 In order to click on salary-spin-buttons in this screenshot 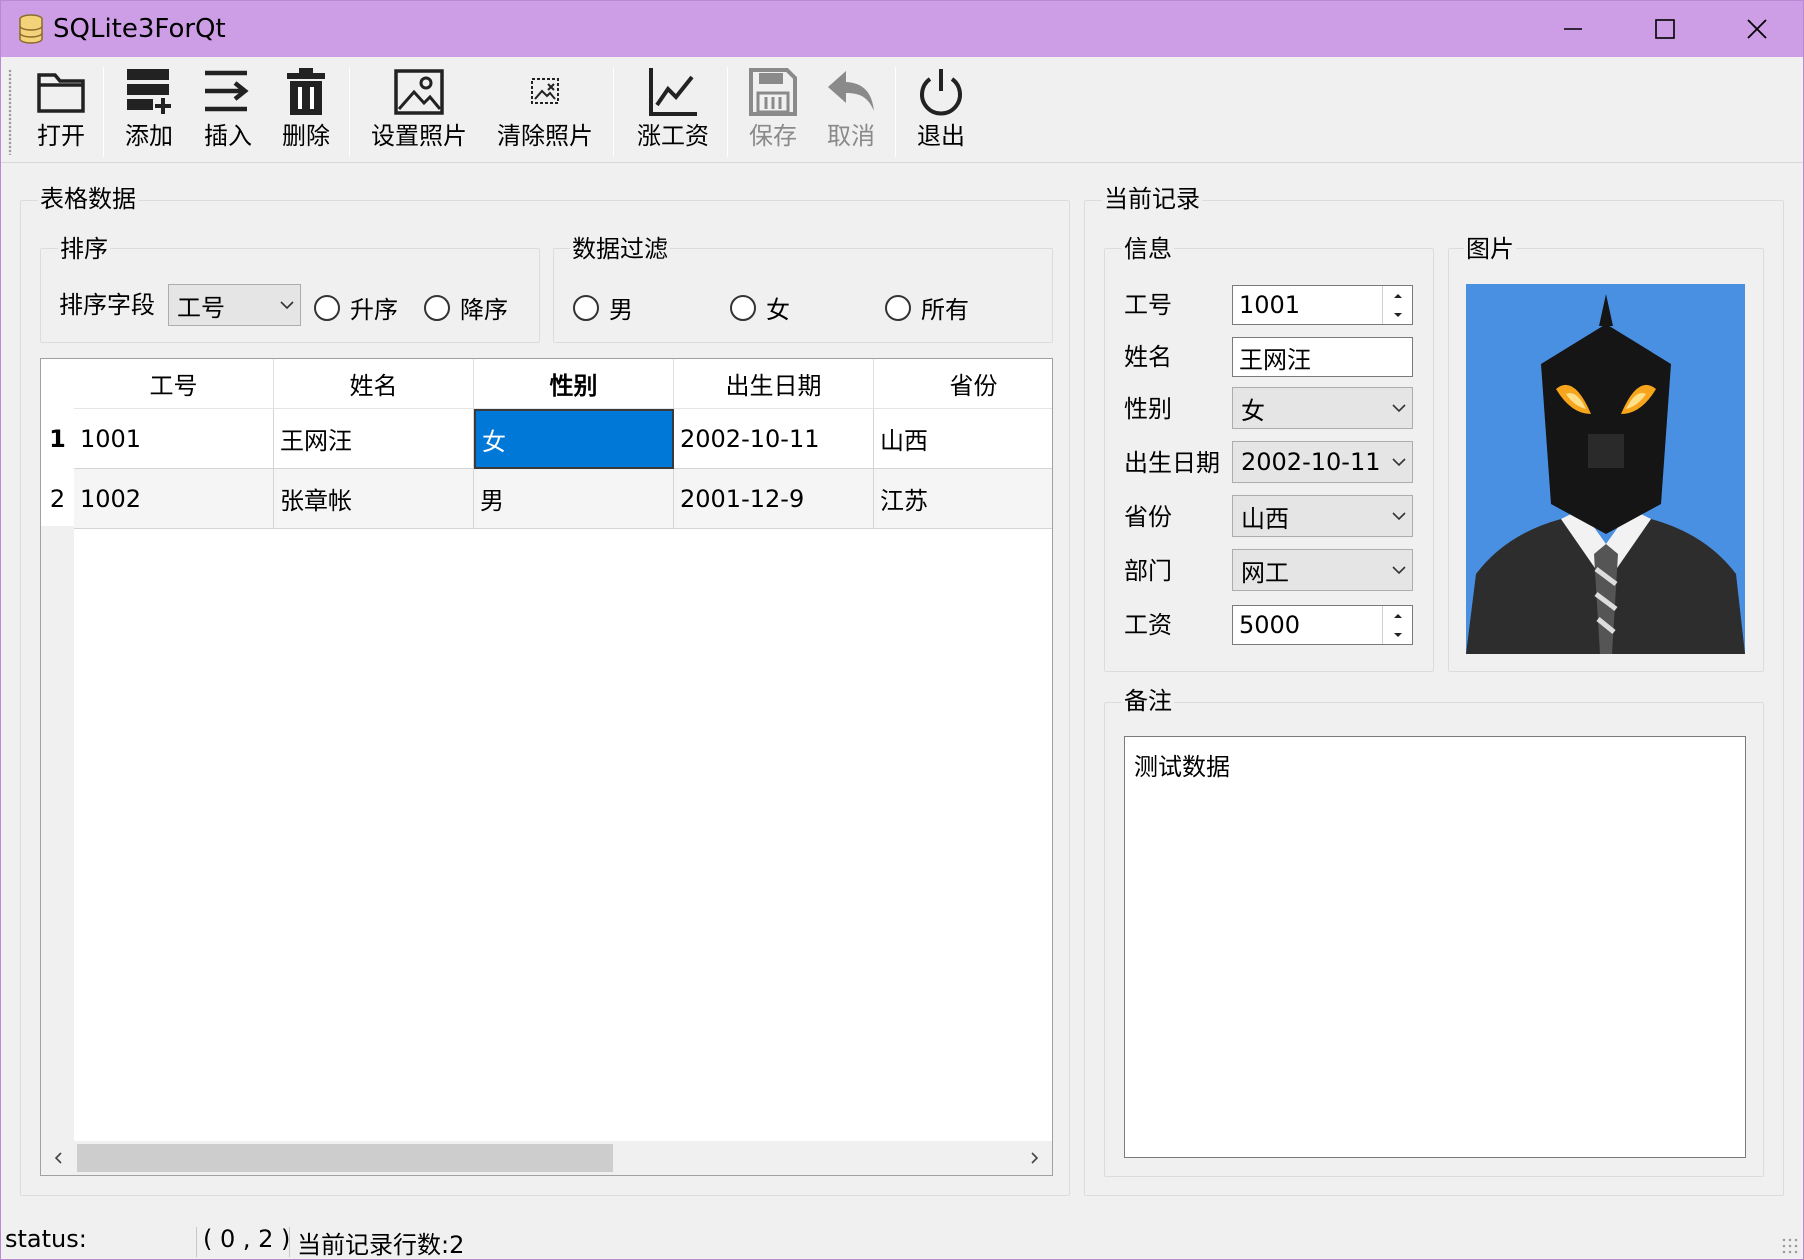, I will do `click(1397, 625)`.